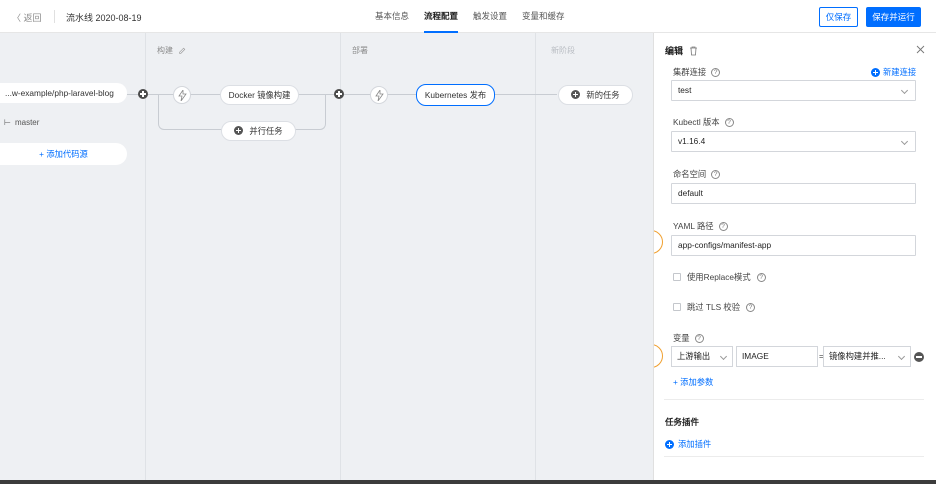  Describe the element at coordinates (468, 482) in the screenshot. I see `window-bottom-edge` at that location.